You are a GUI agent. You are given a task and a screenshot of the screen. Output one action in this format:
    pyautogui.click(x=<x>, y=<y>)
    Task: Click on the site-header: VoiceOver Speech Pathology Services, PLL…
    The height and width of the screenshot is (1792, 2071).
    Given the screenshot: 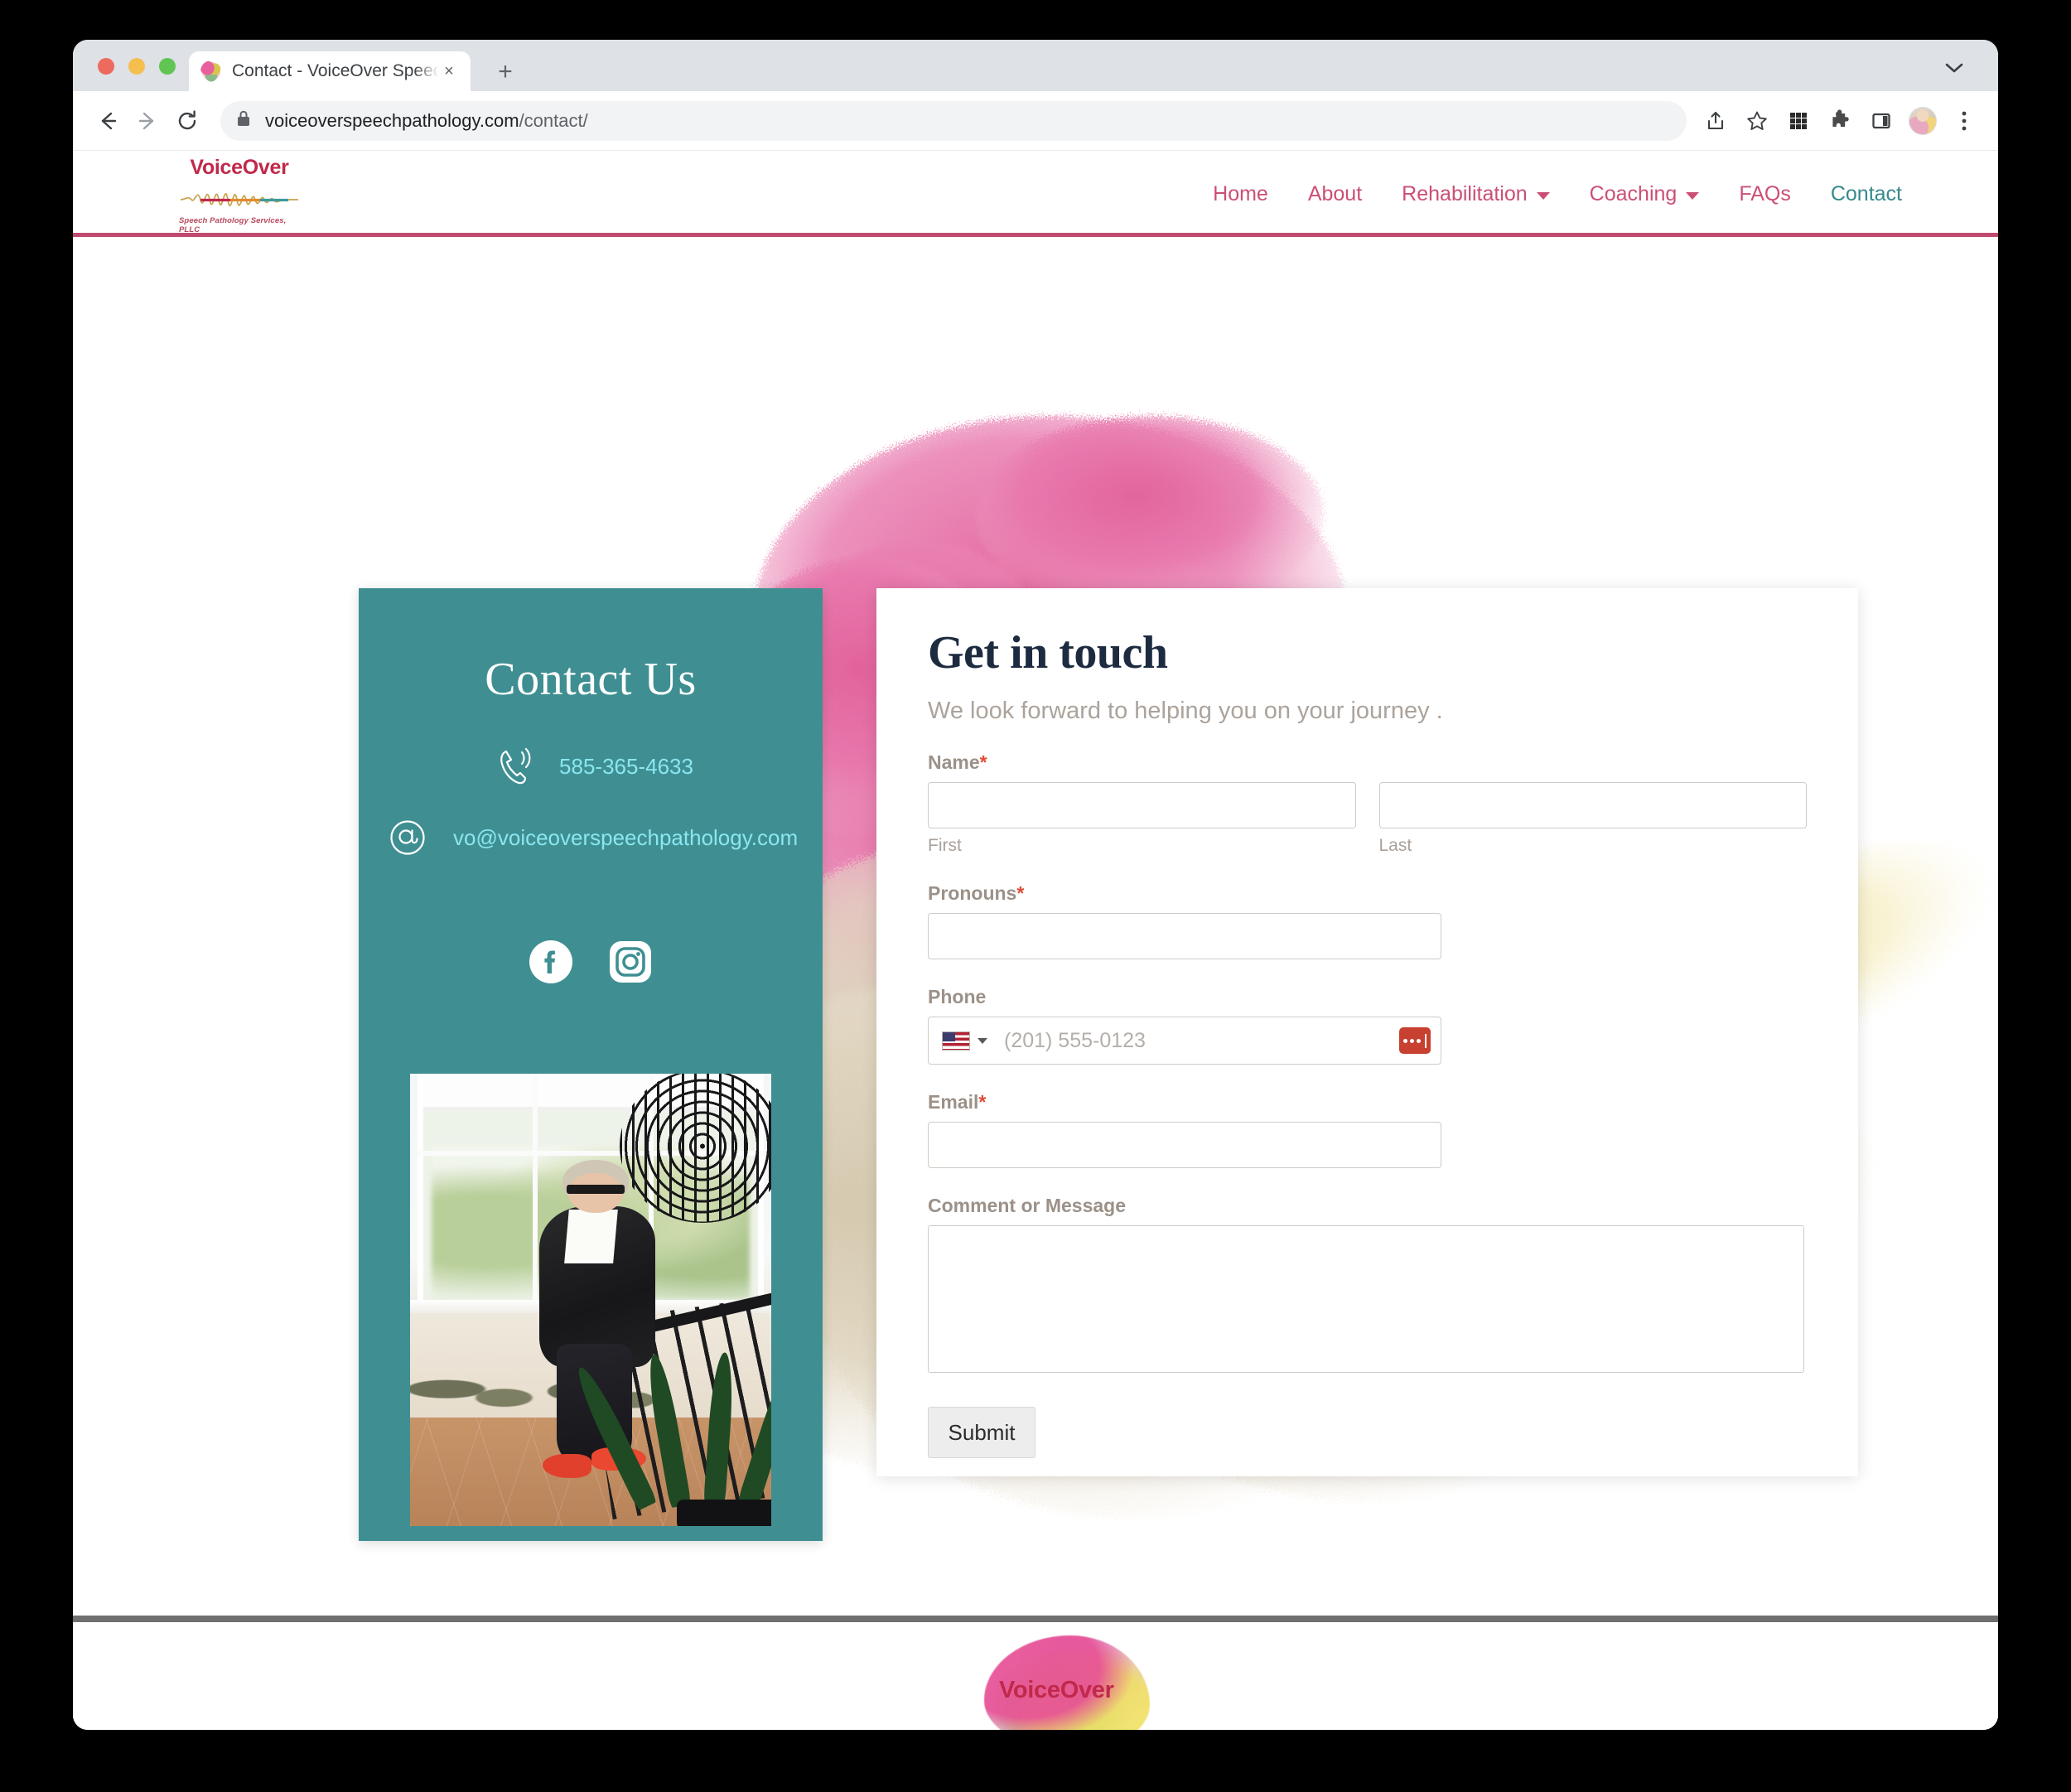 What is the action you would take?
    pyautogui.click(x=1035, y=194)
    